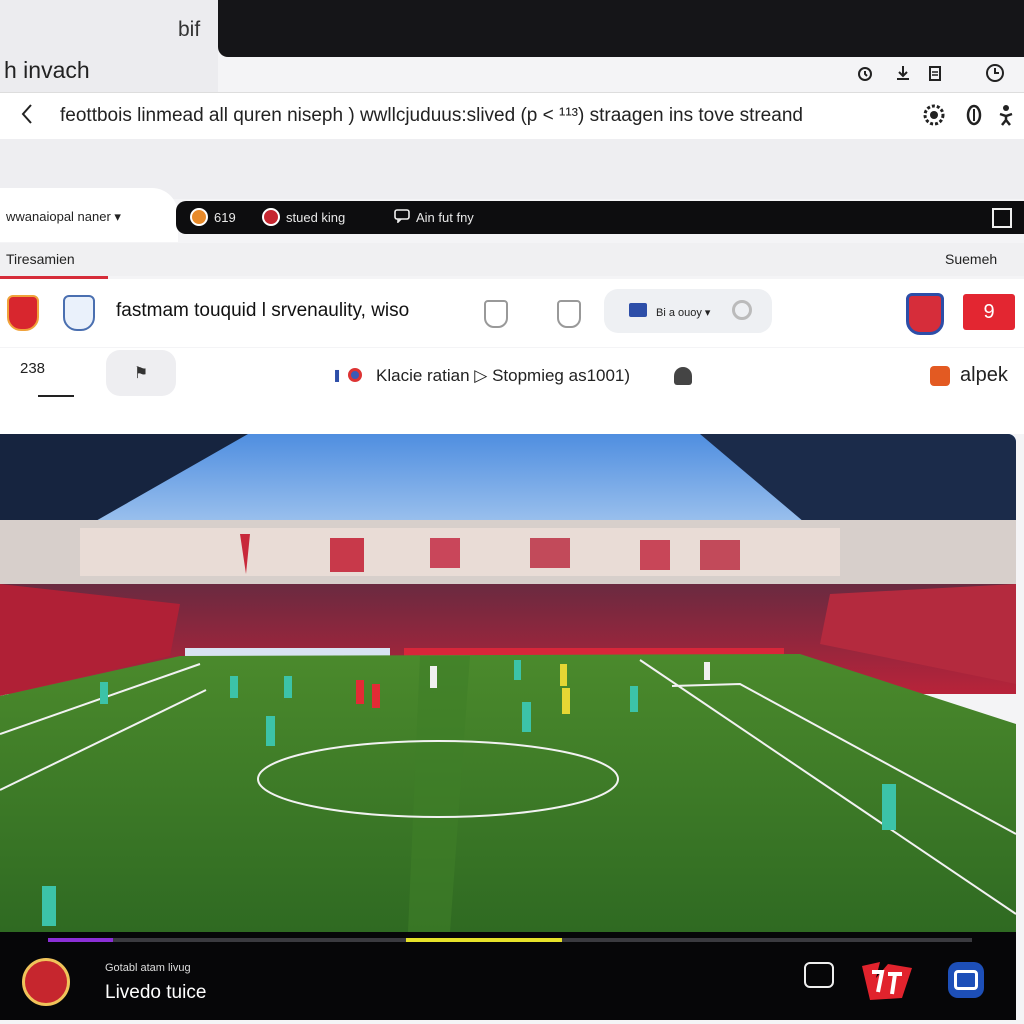 This screenshot has height=1024, width=1024. What do you see at coordinates (355, 375) in the screenshot?
I see `live-dot-icon` at bounding box center [355, 375].